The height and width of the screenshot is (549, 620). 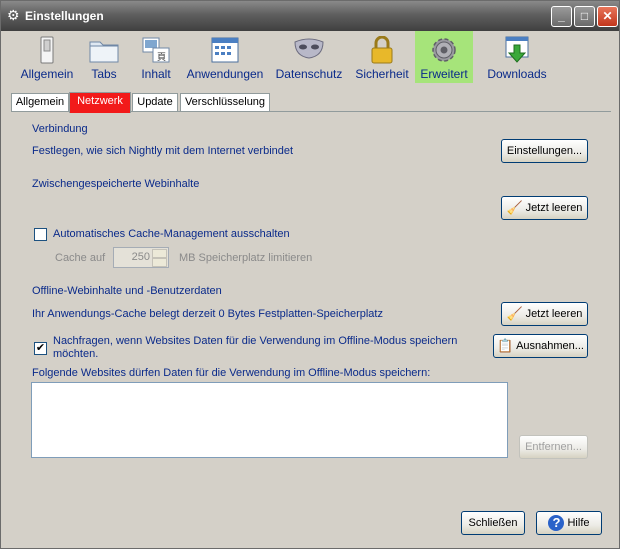 What do you see at coordinates (156, 50) in the screenshot?
I see `content-icon: 頁` at bounding box center [156, 50].